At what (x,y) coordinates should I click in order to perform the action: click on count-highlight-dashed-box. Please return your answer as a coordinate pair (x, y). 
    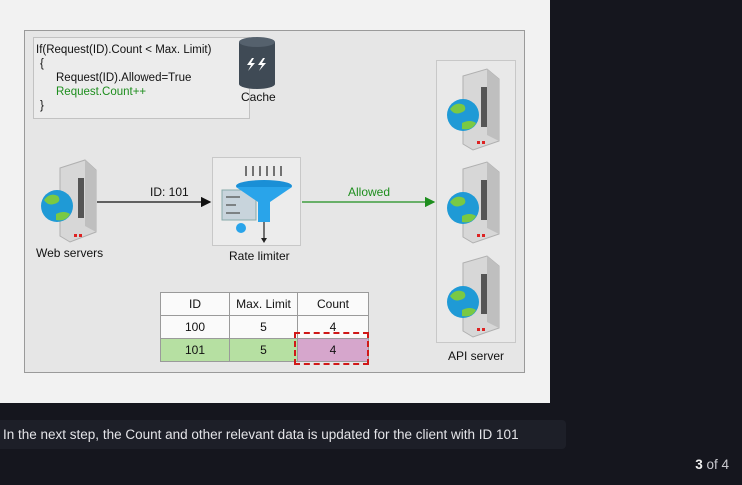
    Looking at the image, I should click on (331, 348).